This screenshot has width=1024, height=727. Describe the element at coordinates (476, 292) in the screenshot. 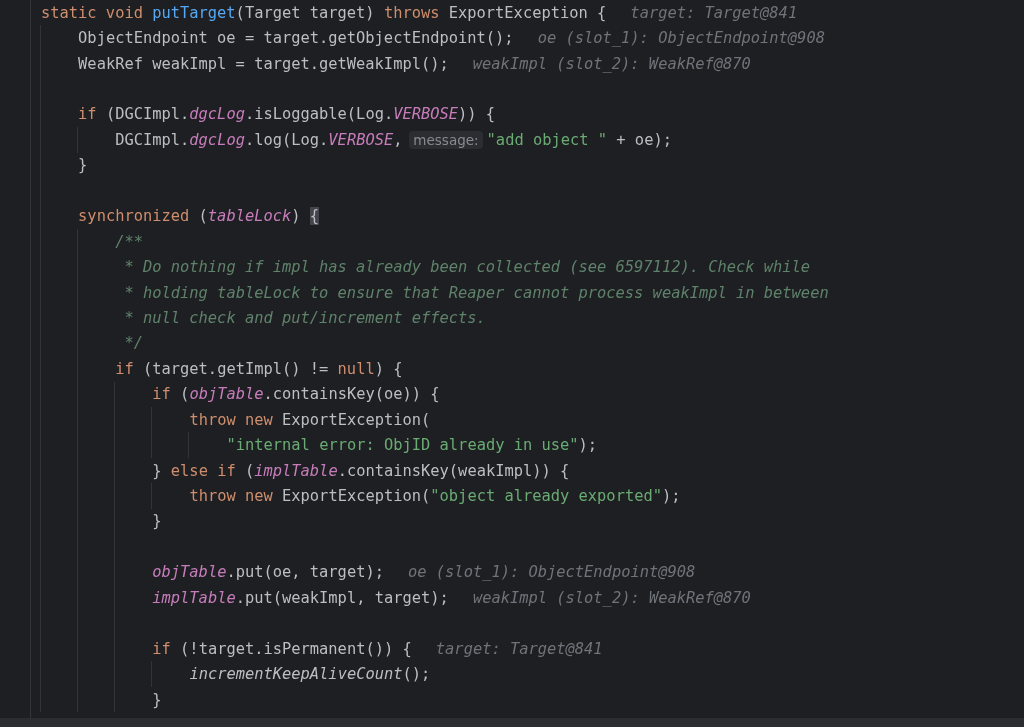

I see `code-text: * holding tableLock to ensure that Reaper cannot process weakImpl in between` at that location.